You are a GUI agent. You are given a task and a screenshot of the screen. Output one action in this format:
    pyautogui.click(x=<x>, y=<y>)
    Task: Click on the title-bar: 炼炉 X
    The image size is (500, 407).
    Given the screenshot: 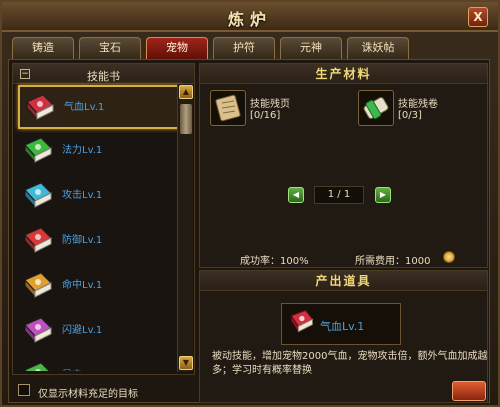 What is the action you would take?
    pyautogui.click(x=250, y=17)
    